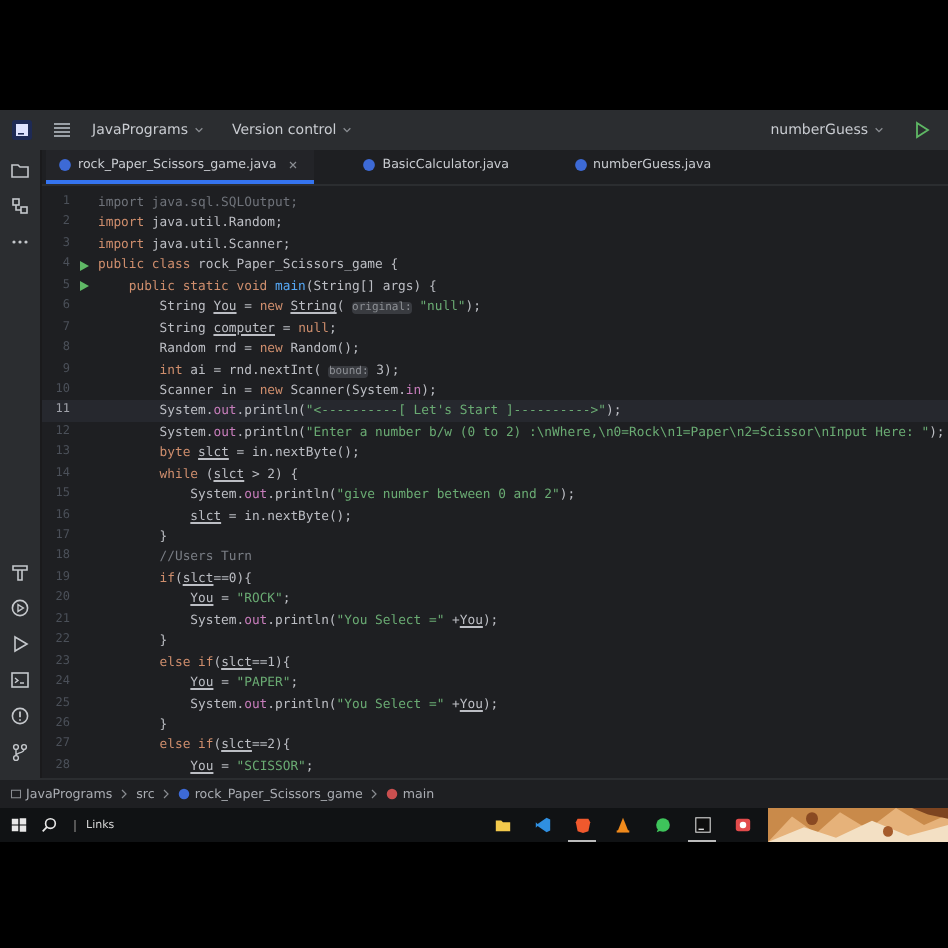  Describe the element at coordinates (582, 824) in the screenshot. I see `shield-icon` at that location.